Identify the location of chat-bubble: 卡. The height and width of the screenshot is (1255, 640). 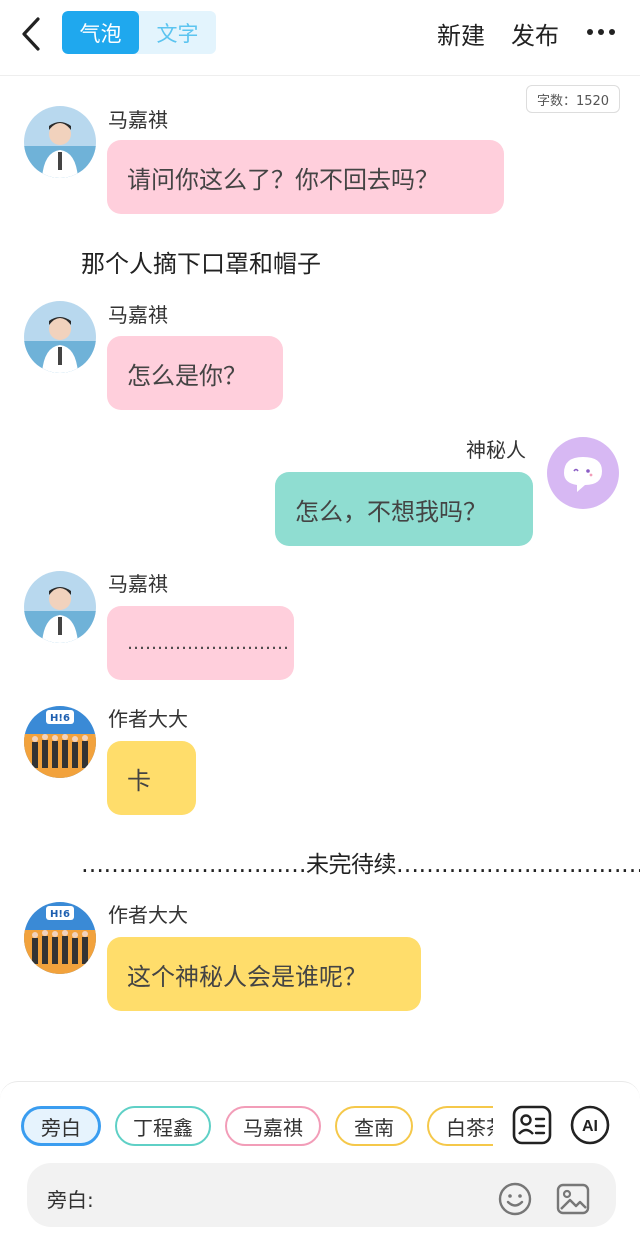
(151, 778).